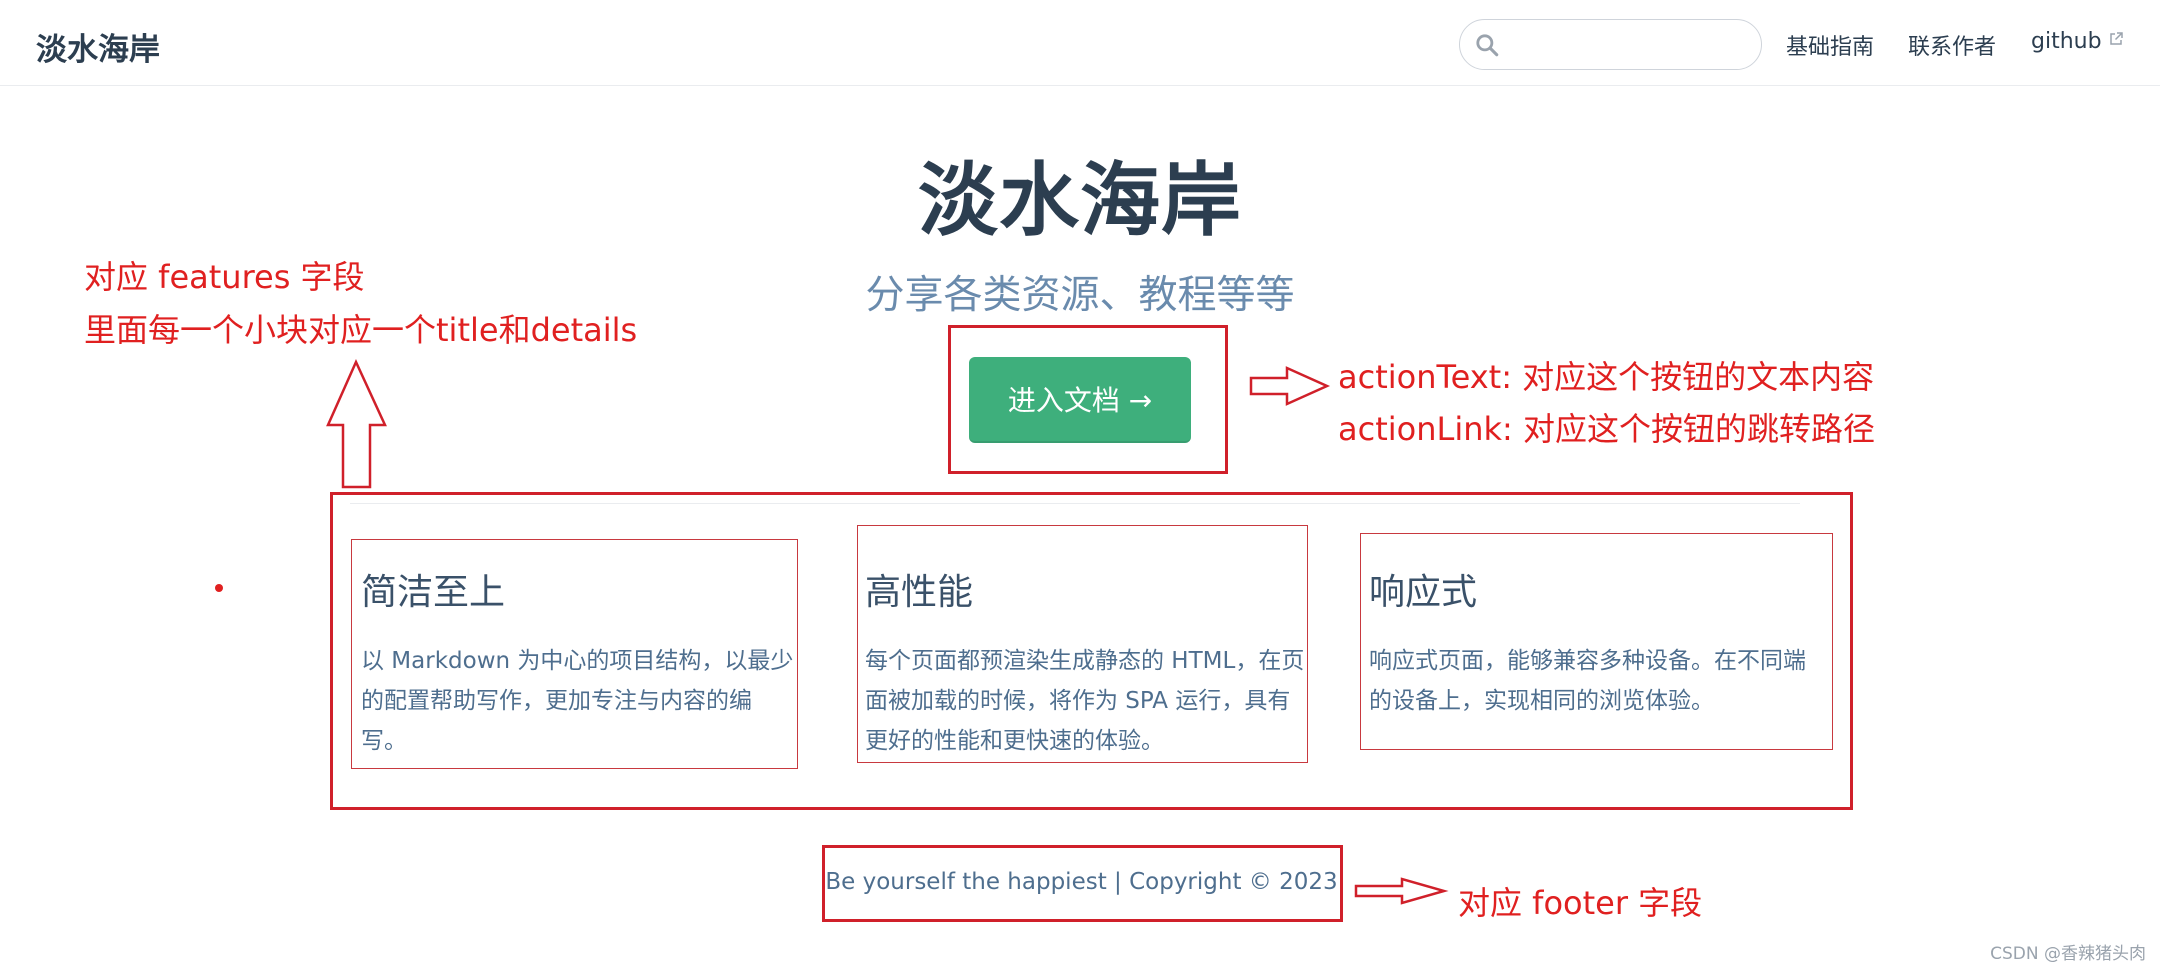 The width and height of the screenshot is (2160, 970). What do you see at coordinates (1088, 399) in the screenshot?
I see `annotation-box-action` at bounding box center [1088, 399].